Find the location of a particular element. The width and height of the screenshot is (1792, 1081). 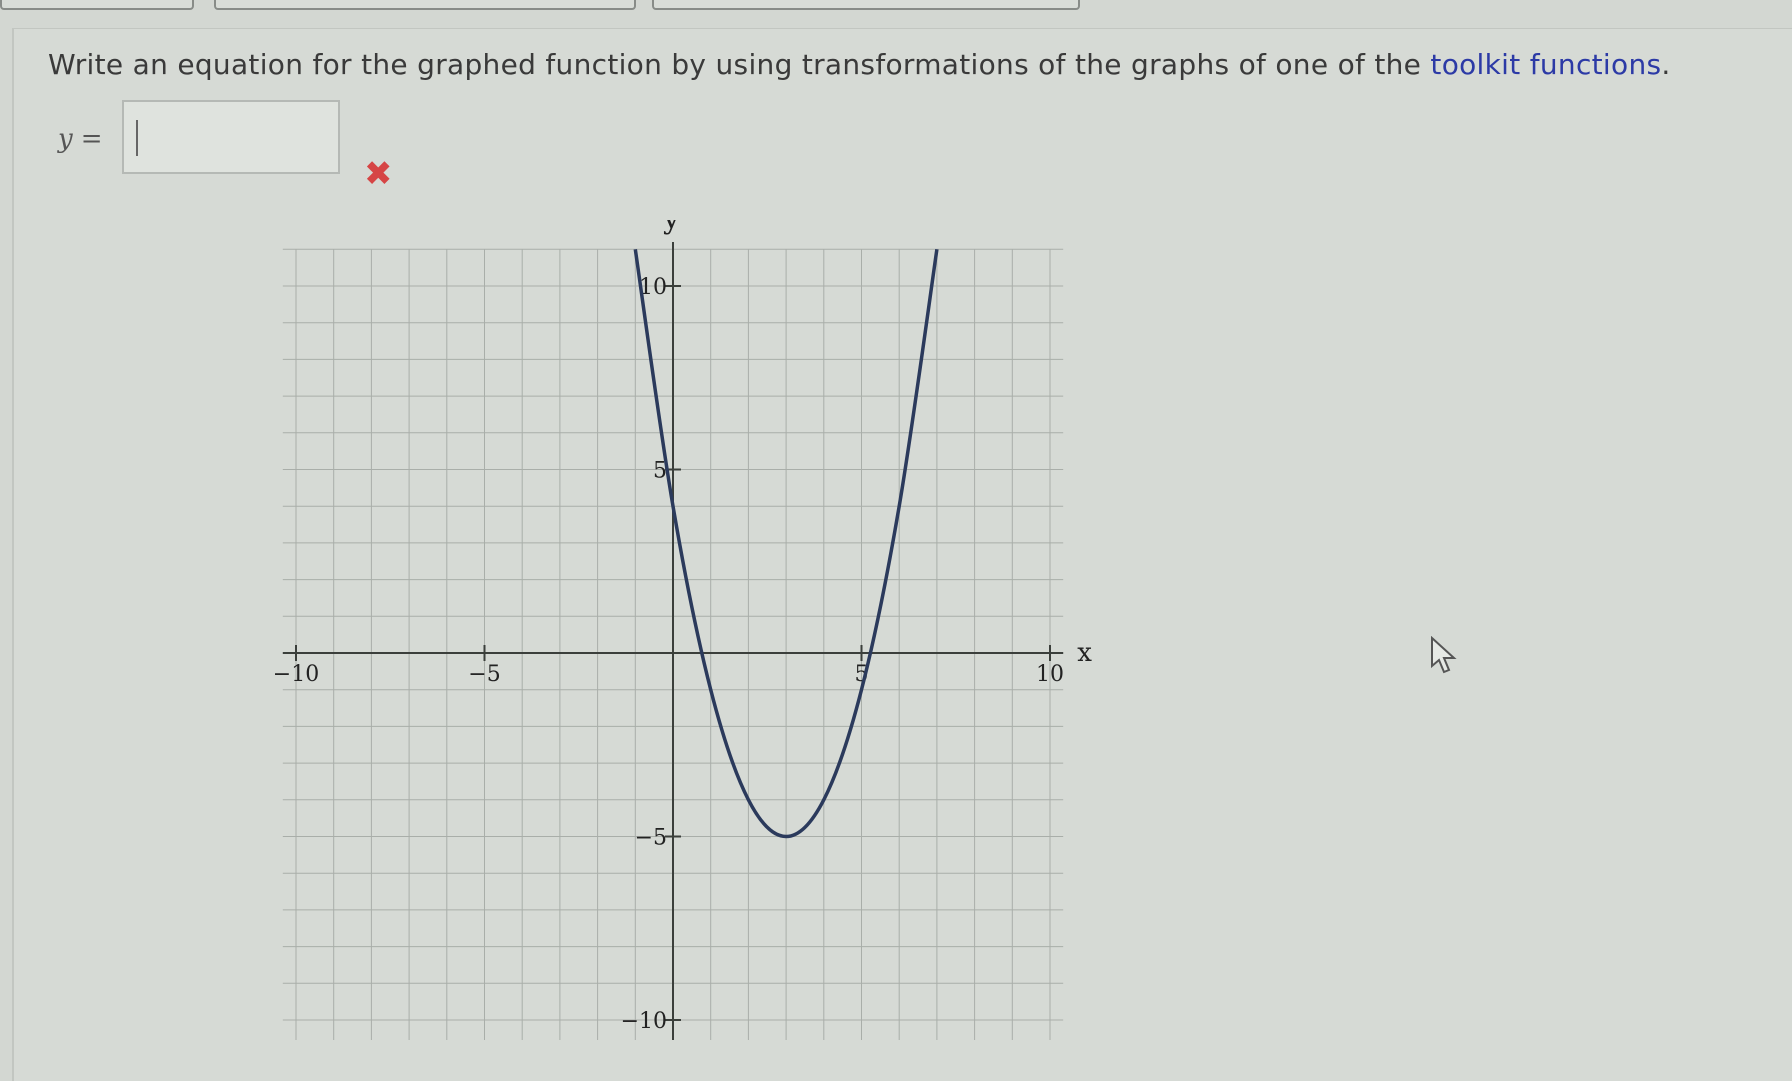

top-tabs is located at coordinates (896, 5).